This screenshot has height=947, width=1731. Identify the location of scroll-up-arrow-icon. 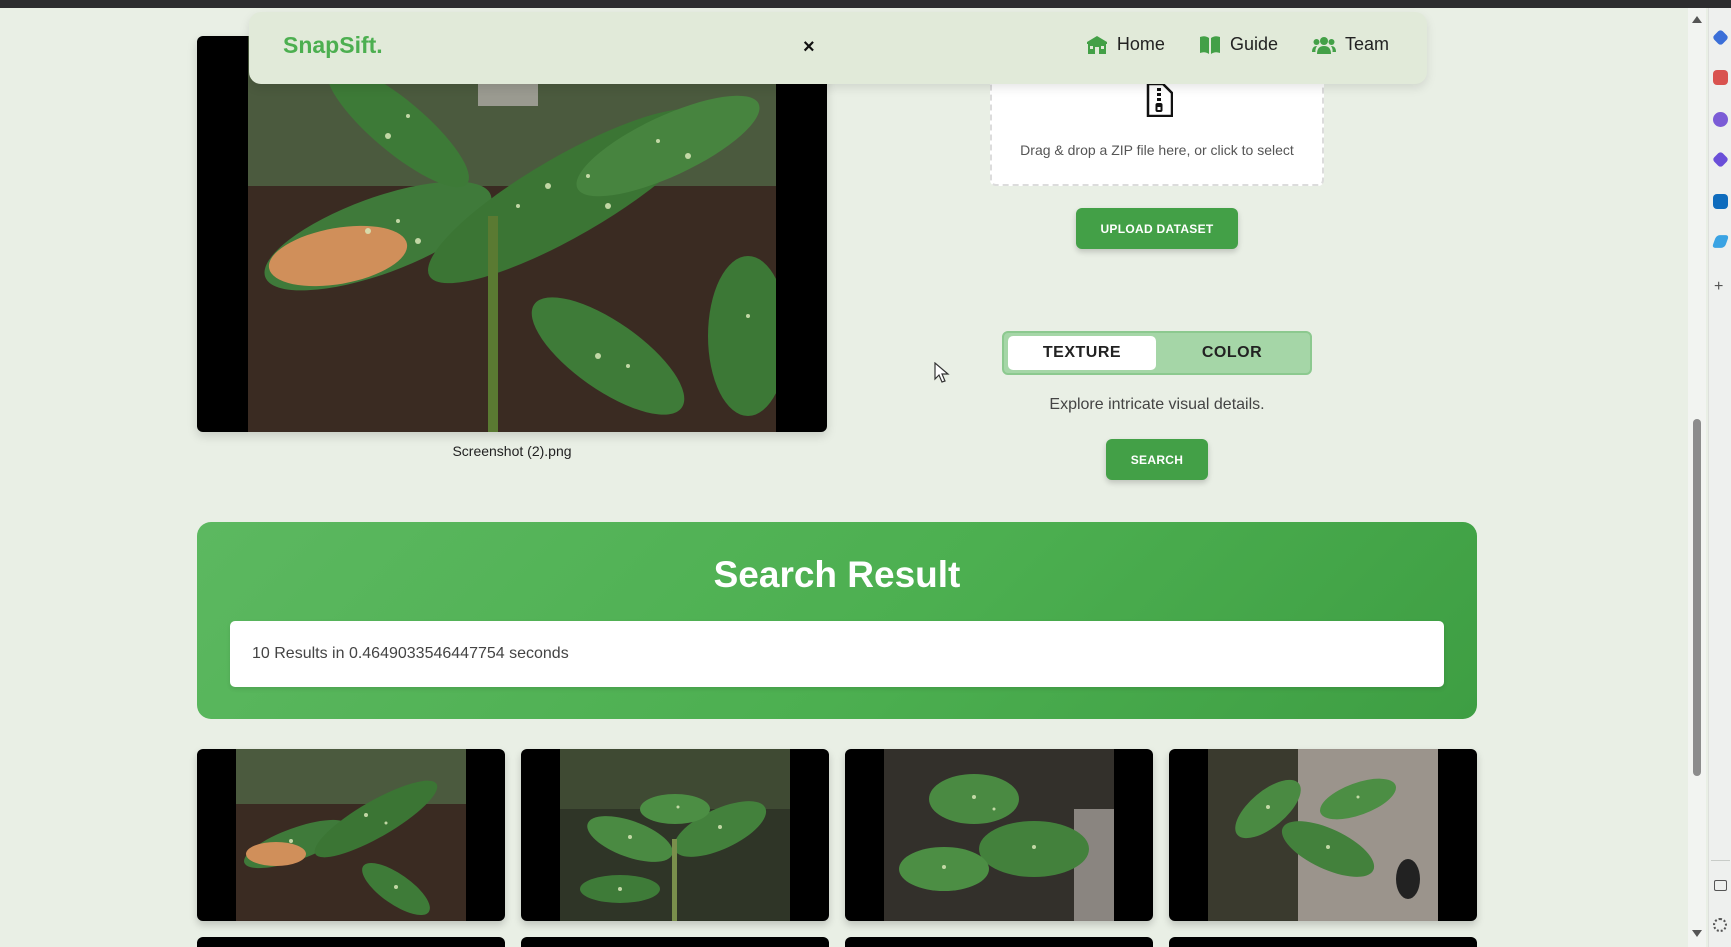
(1697, 19).